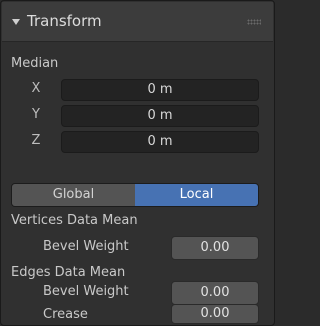  I want to click on axis-z-label: Z, so click(36, 140).